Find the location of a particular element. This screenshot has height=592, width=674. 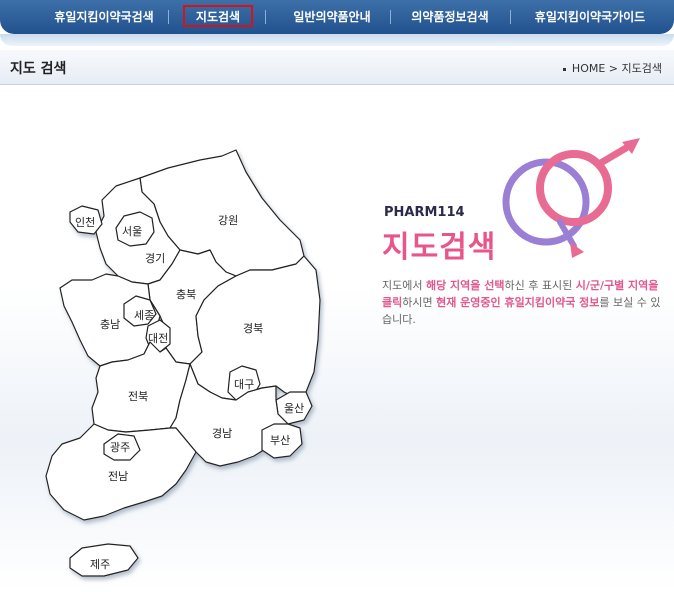

label-jeonnam: 전남 is located at coordinates (118, 476).